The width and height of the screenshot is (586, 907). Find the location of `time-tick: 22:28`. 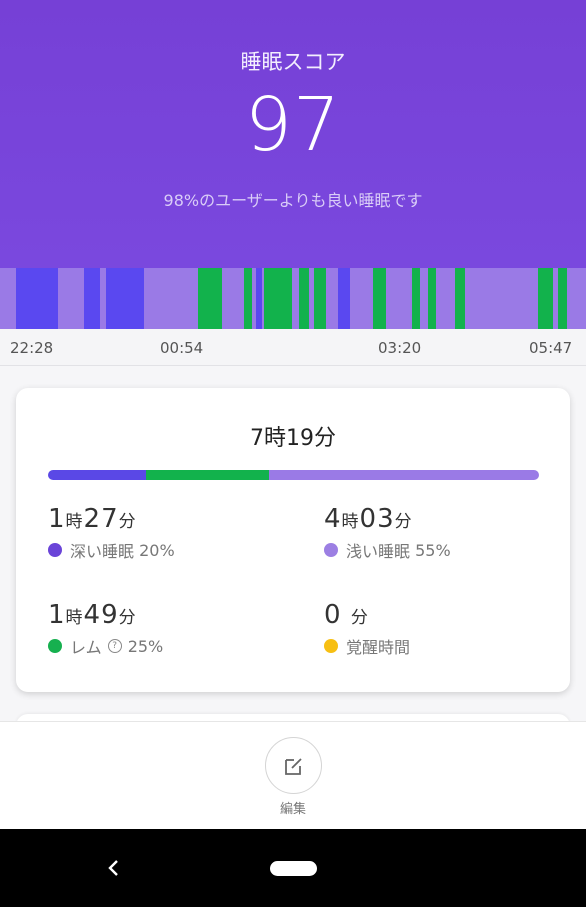

time-tick: 22:28 is located at coordinates (32, 348).